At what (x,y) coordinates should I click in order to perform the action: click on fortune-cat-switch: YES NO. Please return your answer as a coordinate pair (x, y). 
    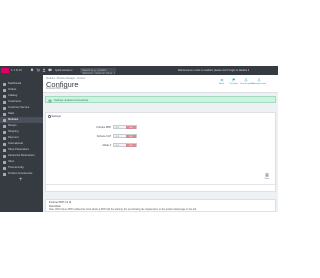
    Looking at the image, I should click on (125, 136).